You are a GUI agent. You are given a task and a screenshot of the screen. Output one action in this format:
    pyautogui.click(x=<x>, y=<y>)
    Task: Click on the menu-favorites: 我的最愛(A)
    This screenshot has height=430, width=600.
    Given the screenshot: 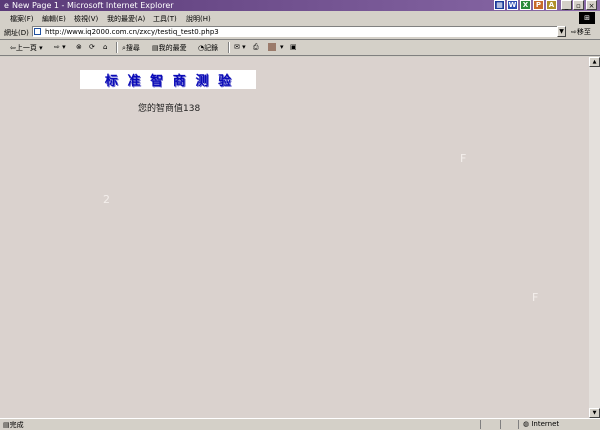 What is the action you would take?
    pyautogui.click(x=126, y=19)
    